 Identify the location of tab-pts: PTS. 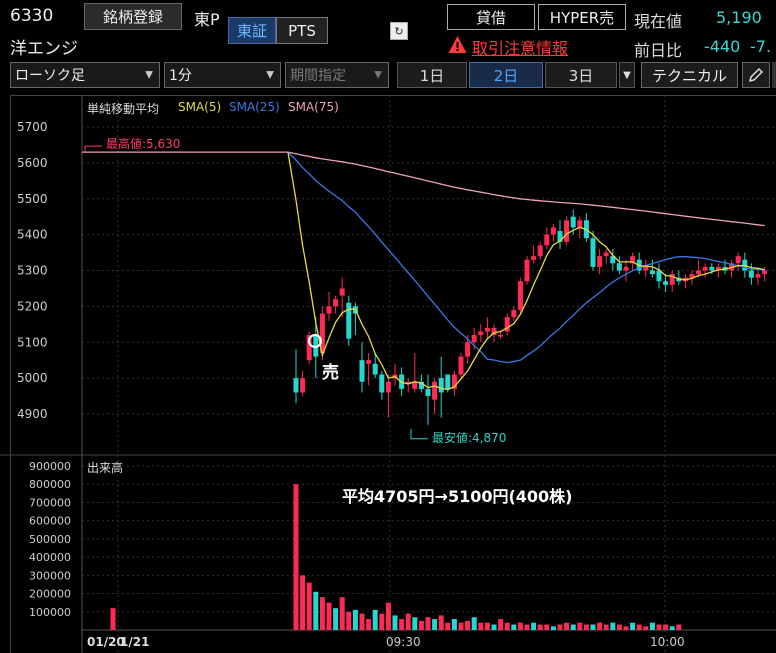
(302, 30).